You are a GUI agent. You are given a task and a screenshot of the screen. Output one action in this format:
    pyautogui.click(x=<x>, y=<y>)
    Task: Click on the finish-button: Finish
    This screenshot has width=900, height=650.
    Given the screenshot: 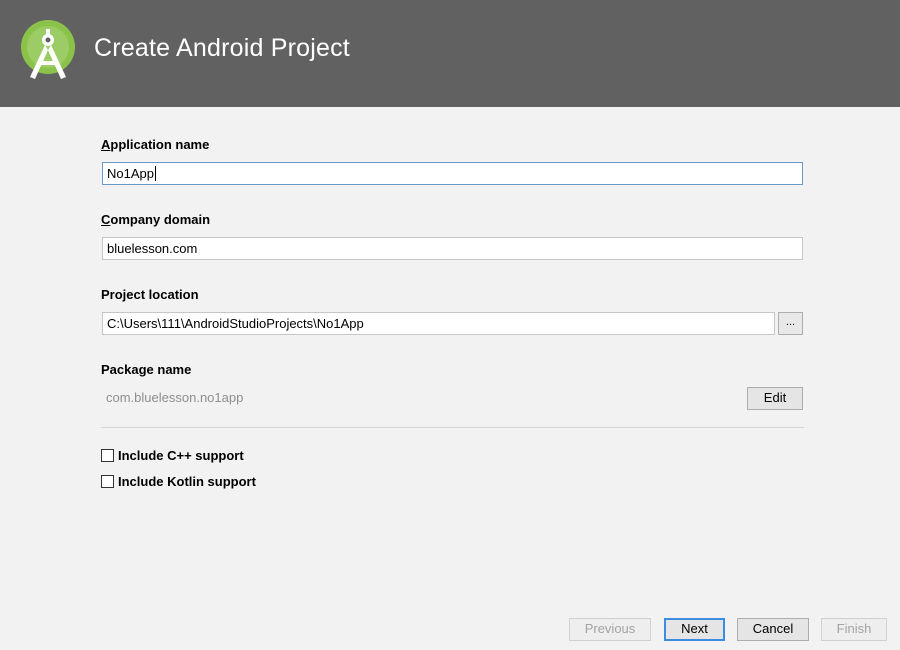 What is the action you would take?
    pyautogui.click(x=854, y=629)
    